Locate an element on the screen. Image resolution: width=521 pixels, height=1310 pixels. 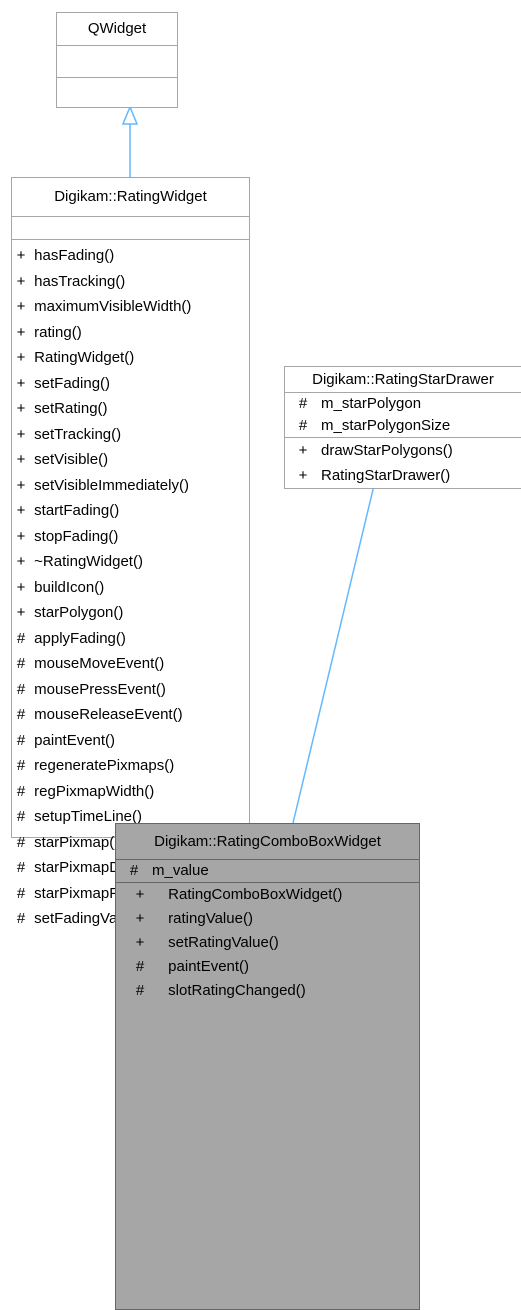
member-row: + hasTracking() is located at coordinates (71, 281).